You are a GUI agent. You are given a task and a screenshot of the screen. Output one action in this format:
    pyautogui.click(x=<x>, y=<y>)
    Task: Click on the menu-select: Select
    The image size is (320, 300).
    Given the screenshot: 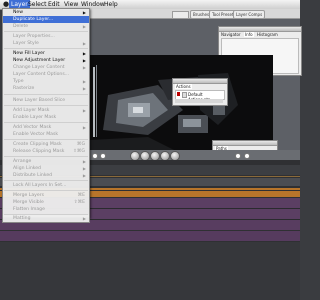 What is the action you would take?
    pyautogui.click(x=37, y=4)
    